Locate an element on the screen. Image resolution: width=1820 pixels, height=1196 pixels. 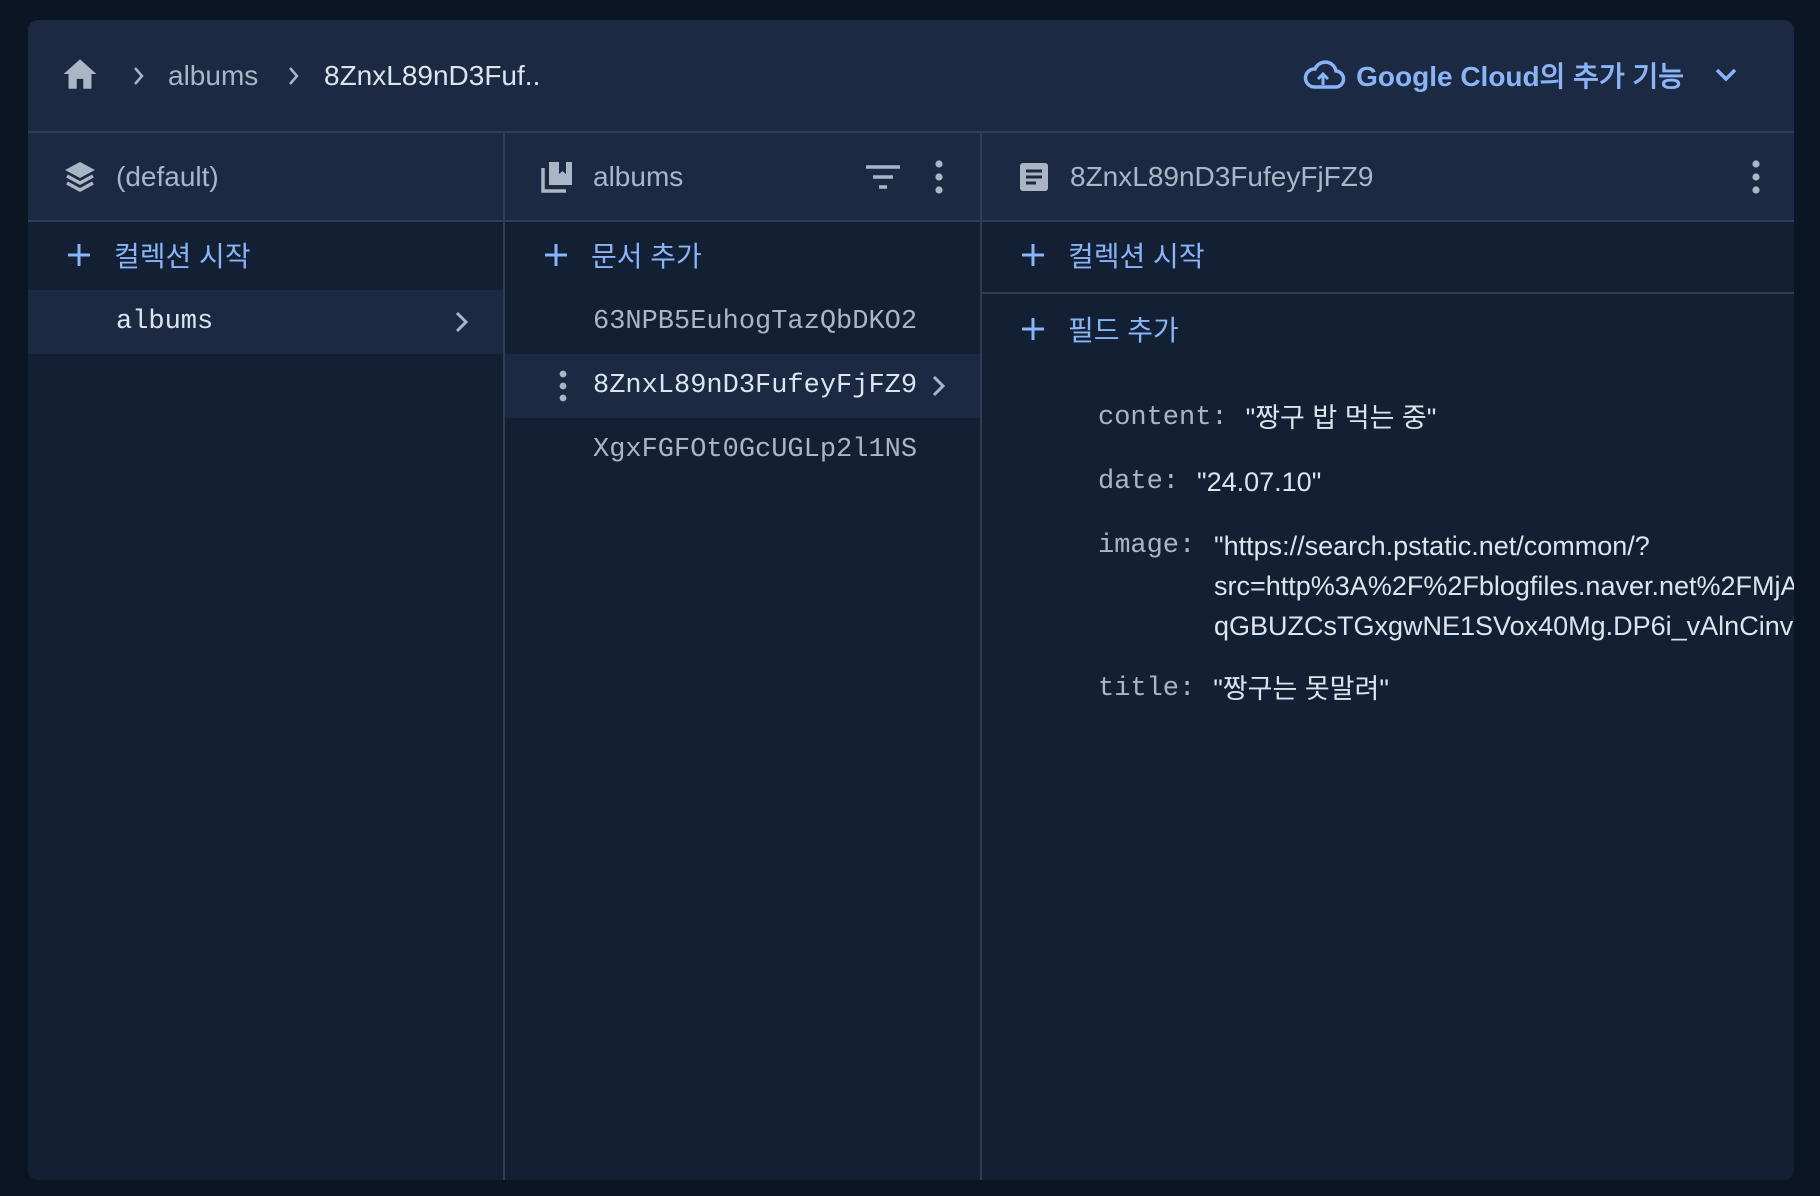
breadcrumb-document: 8ZnxL89nD3Fuf.. is located at coordinates (432, 76).